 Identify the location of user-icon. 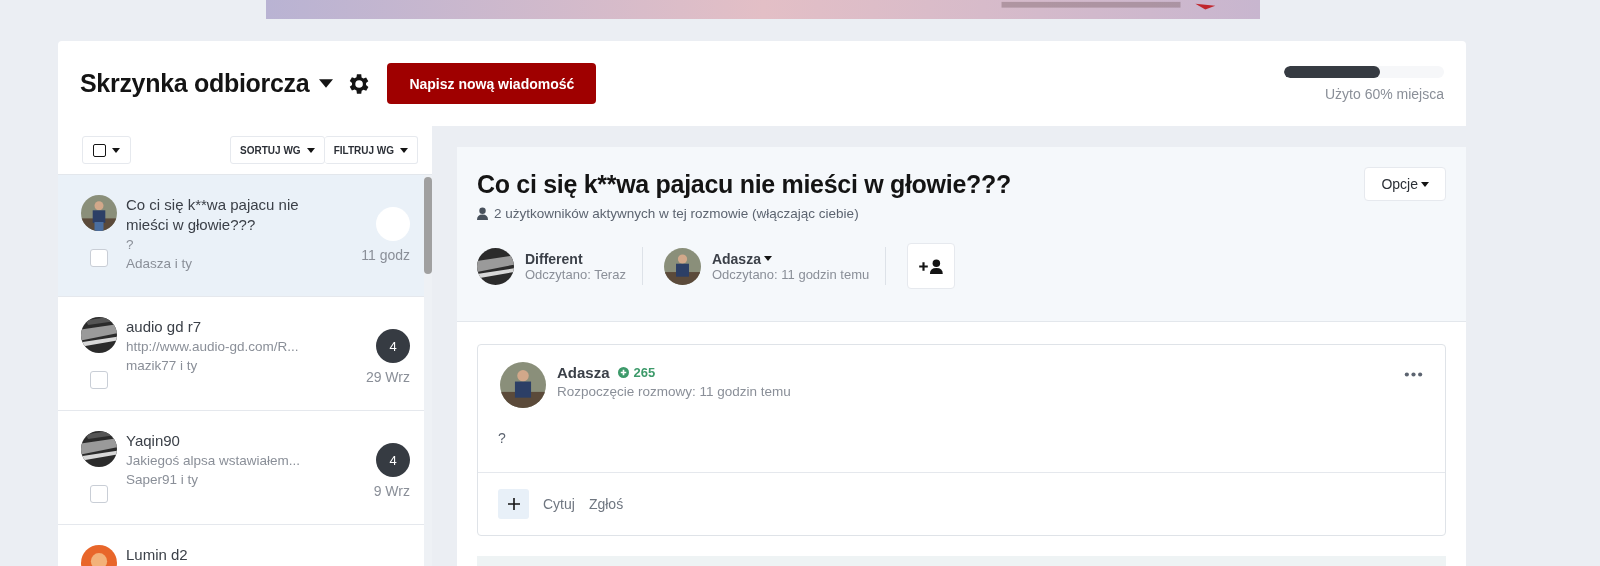
(482, 213).